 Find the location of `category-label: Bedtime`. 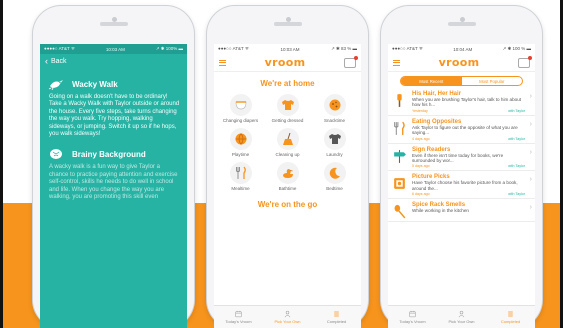

category-label: Bedtime is located at coordinates (334, 188).